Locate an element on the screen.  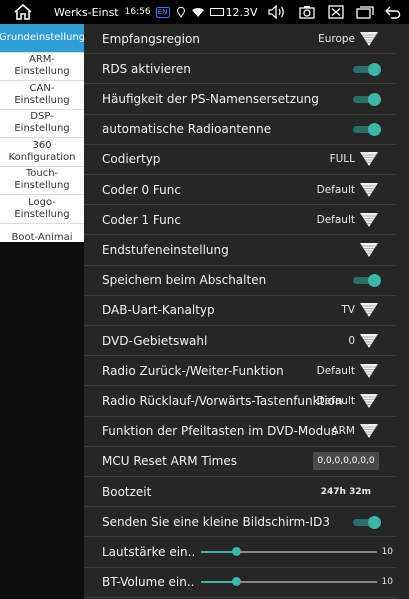
setting-row-empfangsregion: Empfangsregion Europe is located at coordinates (240, 39).